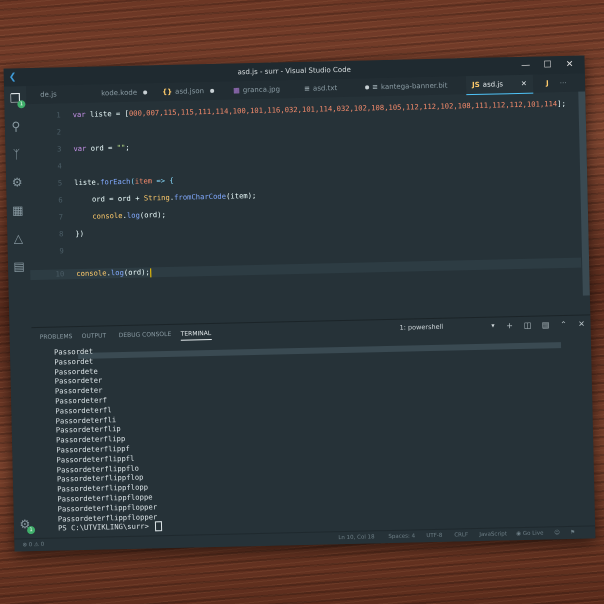  What do you see at coordinates (156, 197) in the screenshot?
I see `class-name: String` at bounding box center [156, 197].